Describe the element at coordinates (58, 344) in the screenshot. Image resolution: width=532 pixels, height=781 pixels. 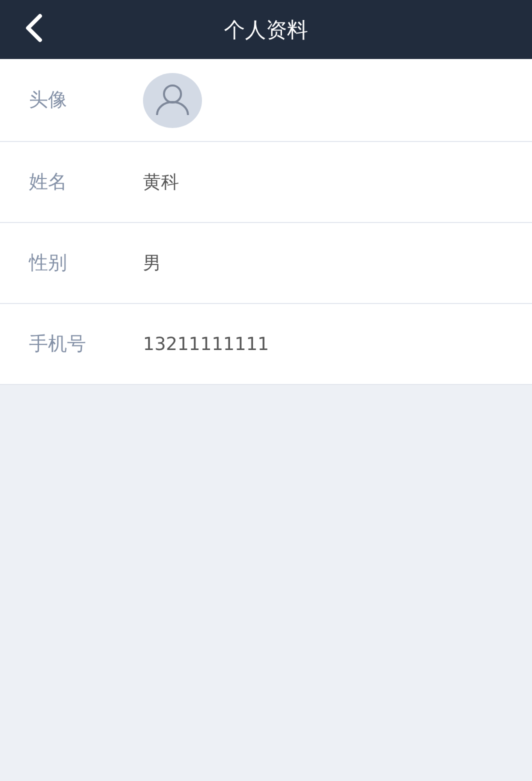
I see `field-label: 手机号` at that location.